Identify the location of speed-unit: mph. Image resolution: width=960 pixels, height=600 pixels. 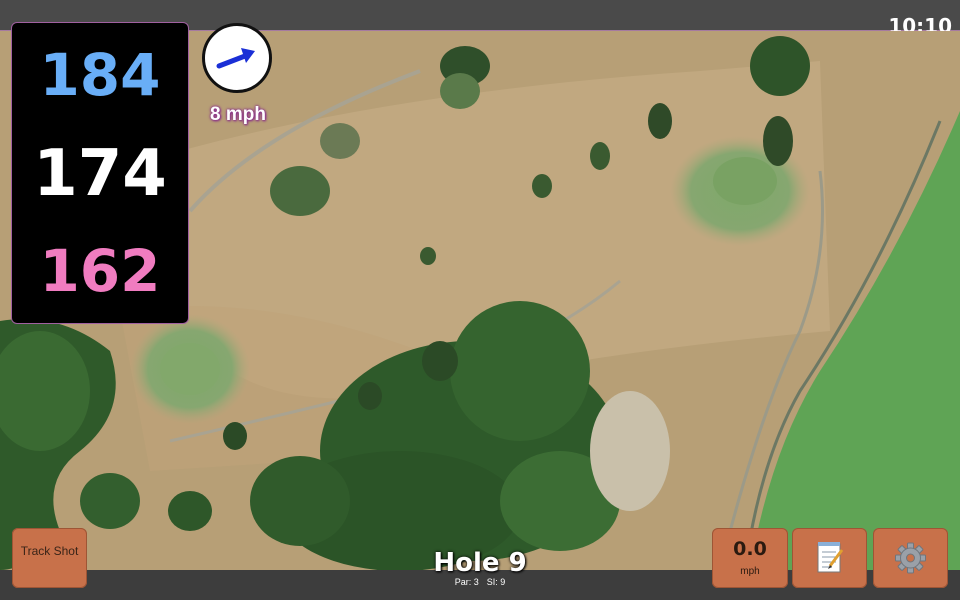
(750, 571).